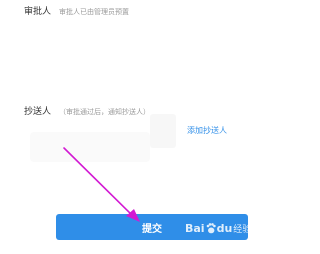 The image size is (320, 254). I want to click on baidu-paw-icon, so click(211, 228).